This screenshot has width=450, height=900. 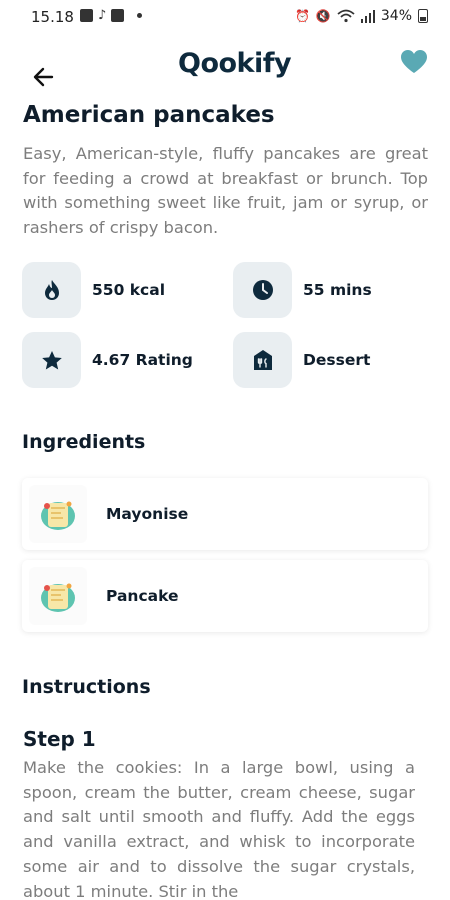 I want to click on tiktok-icon: ♪, so click(x=102, y=15).